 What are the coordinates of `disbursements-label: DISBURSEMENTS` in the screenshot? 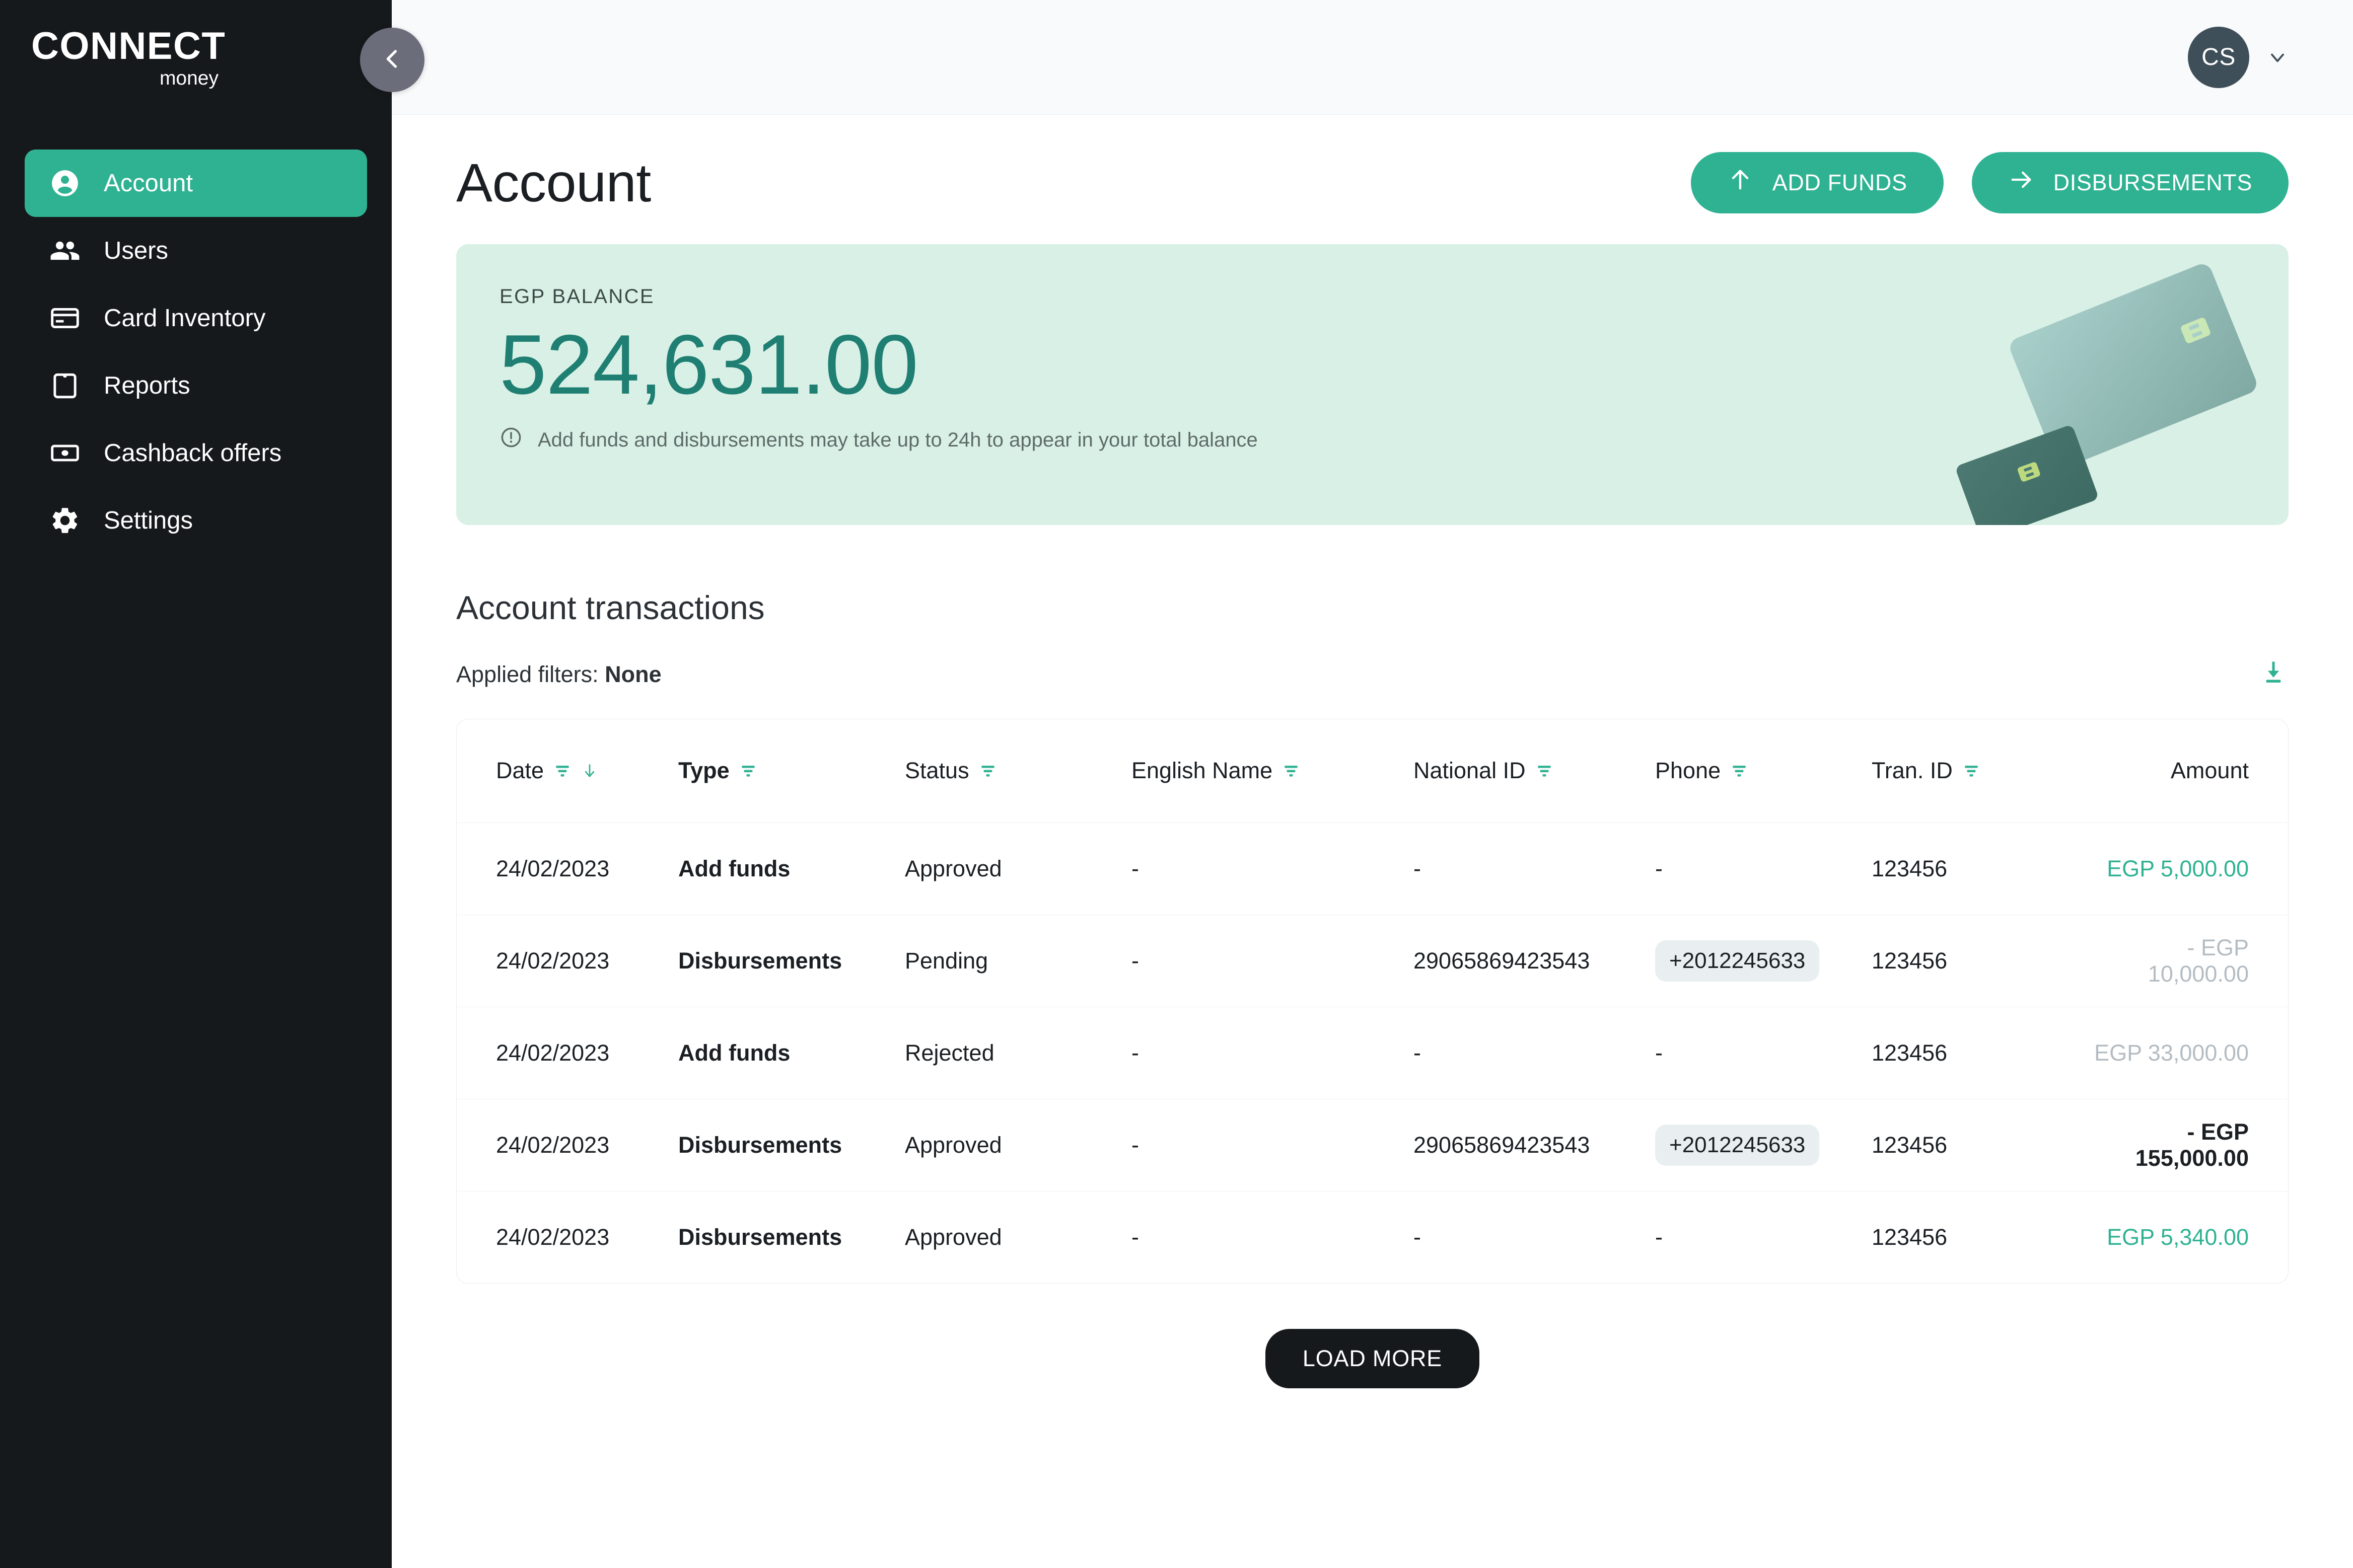 It's located at (2152, 182).